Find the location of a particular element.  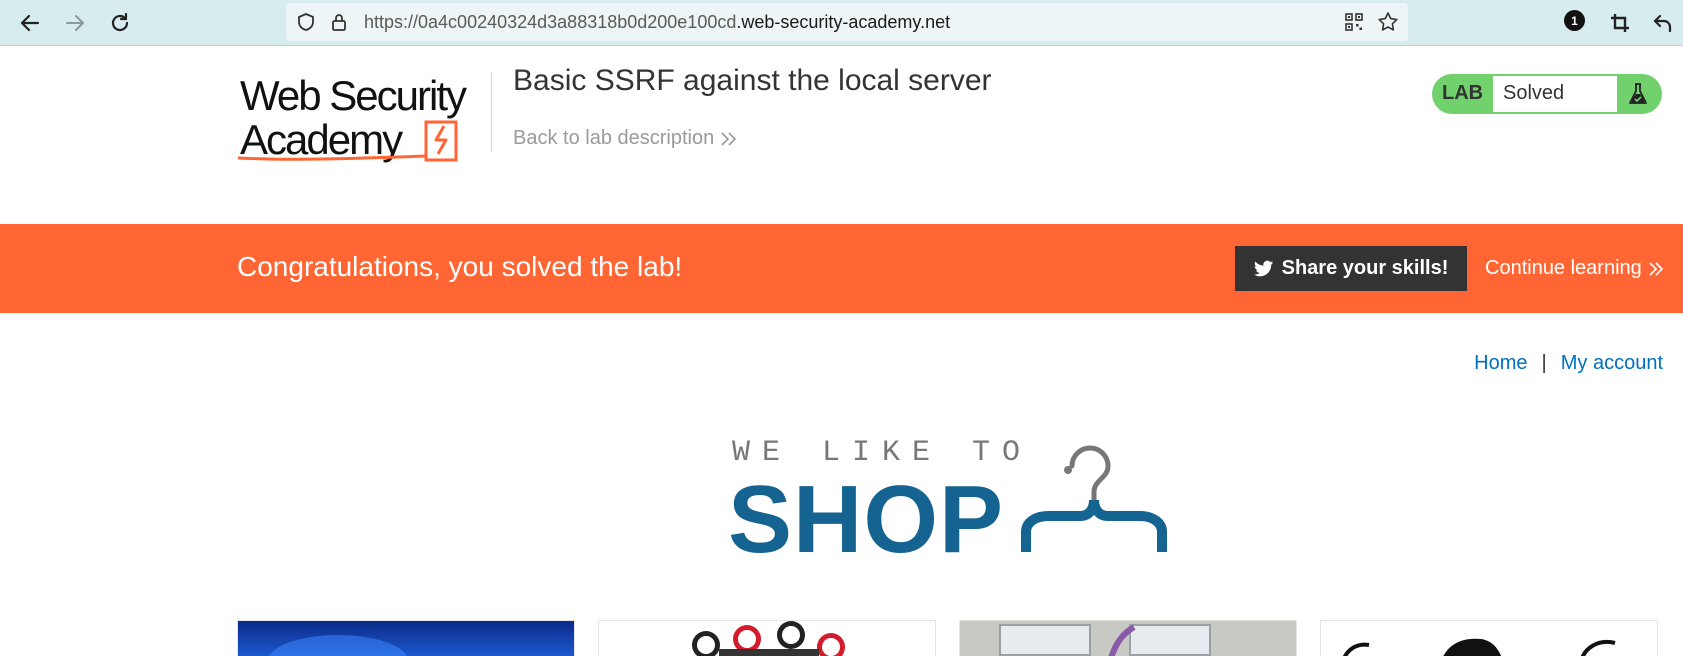

top-nav: Home | My account is located at coordinates (1568, 363).